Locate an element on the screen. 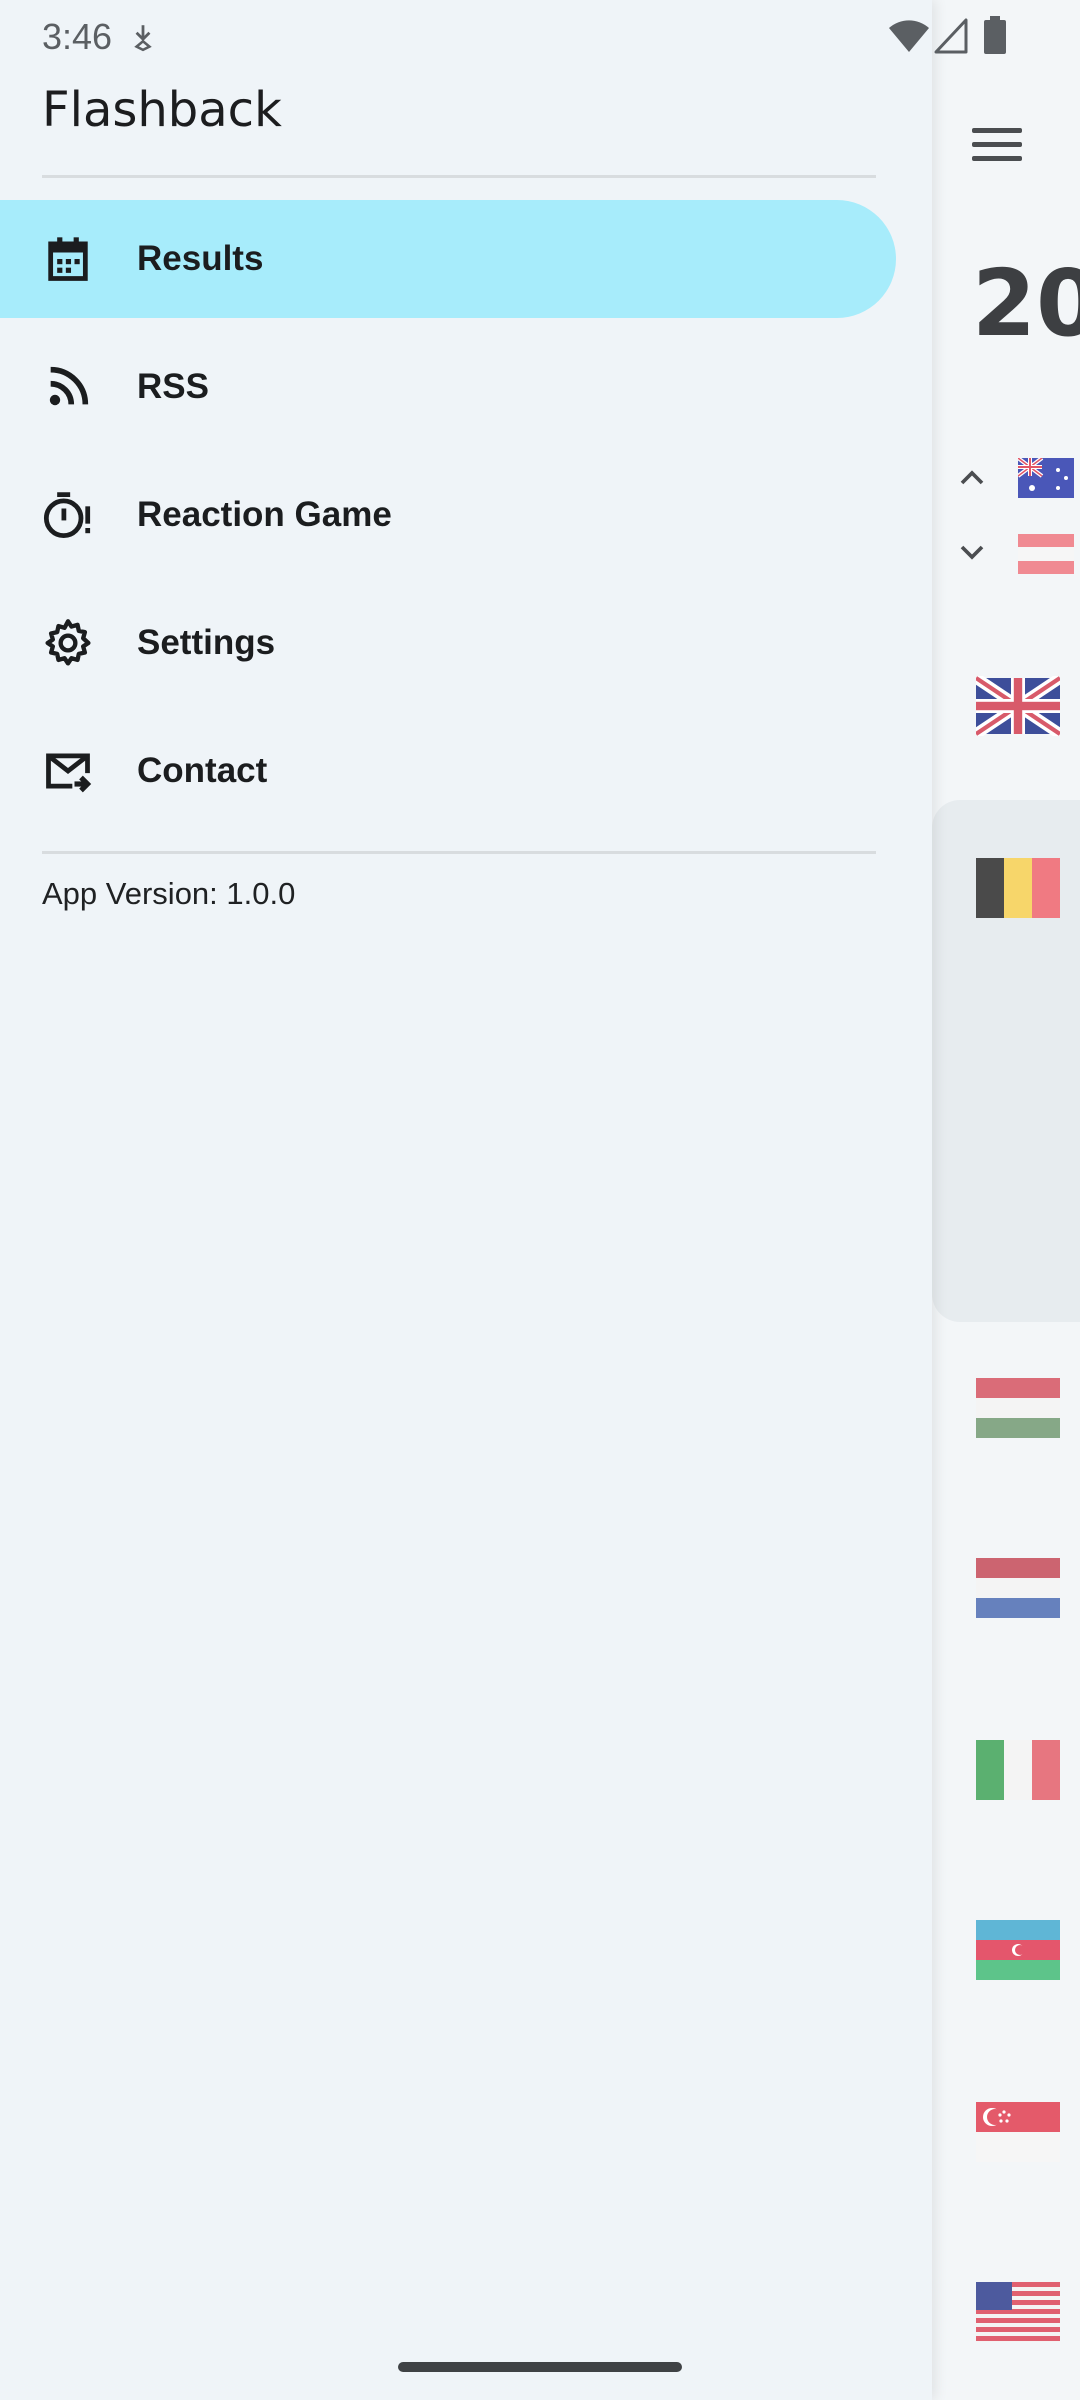  gesture-navigation-bar is located at coordinates (540, 2367).